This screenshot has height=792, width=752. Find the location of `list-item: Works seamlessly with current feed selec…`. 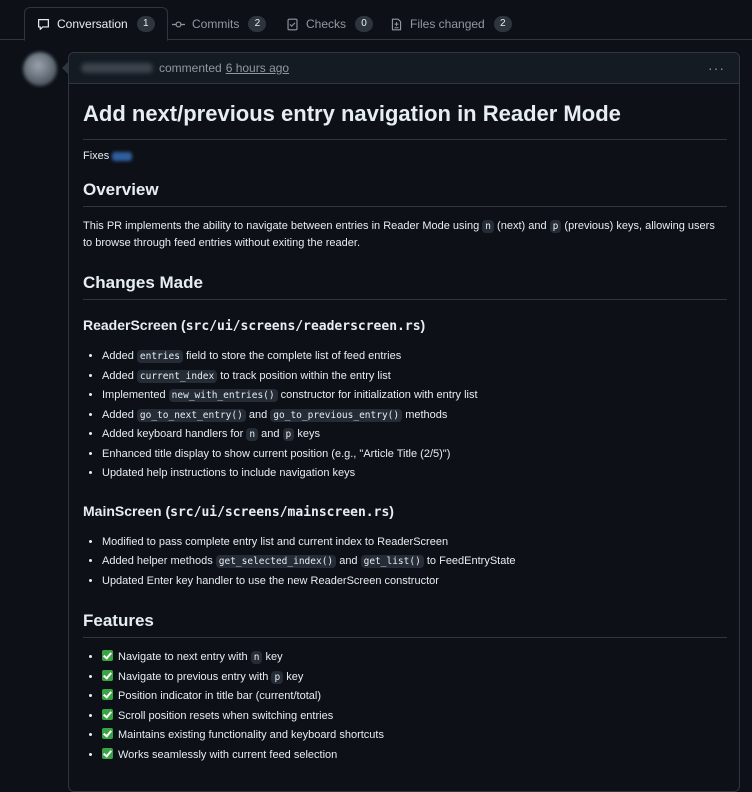

list-item: Works seamlessly with current feed selec… is located at coordinates (414, 756).